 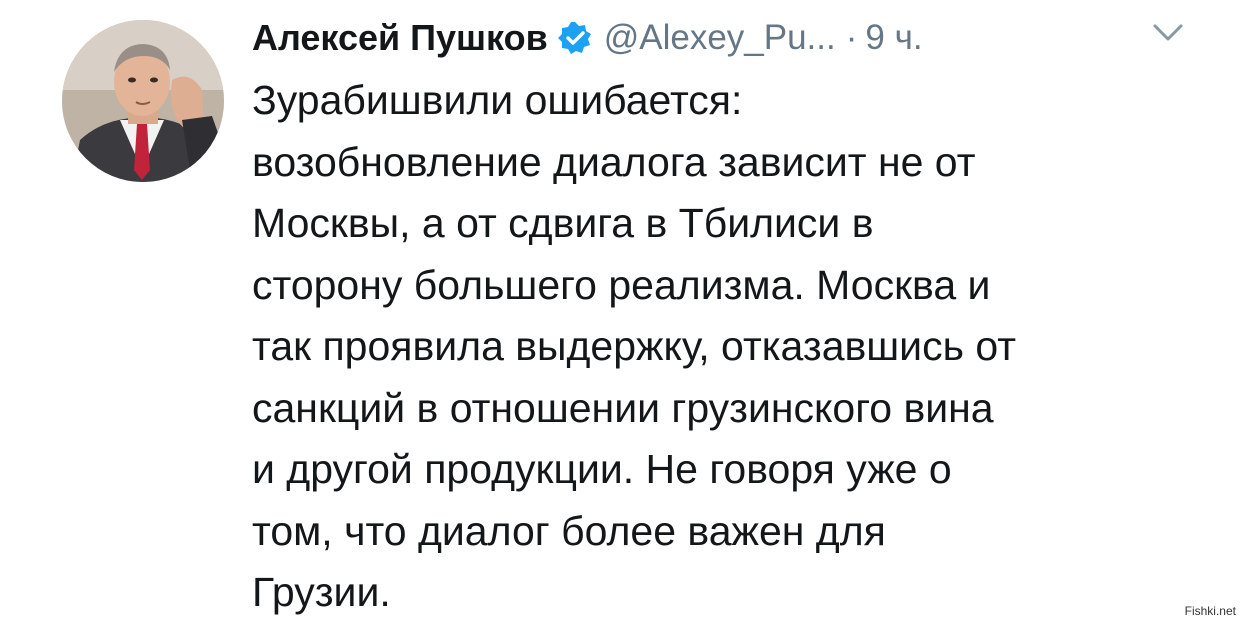 I want to click on tweet-text-line: санкций в отношении грузинского вина, so click(x=623, y=407).